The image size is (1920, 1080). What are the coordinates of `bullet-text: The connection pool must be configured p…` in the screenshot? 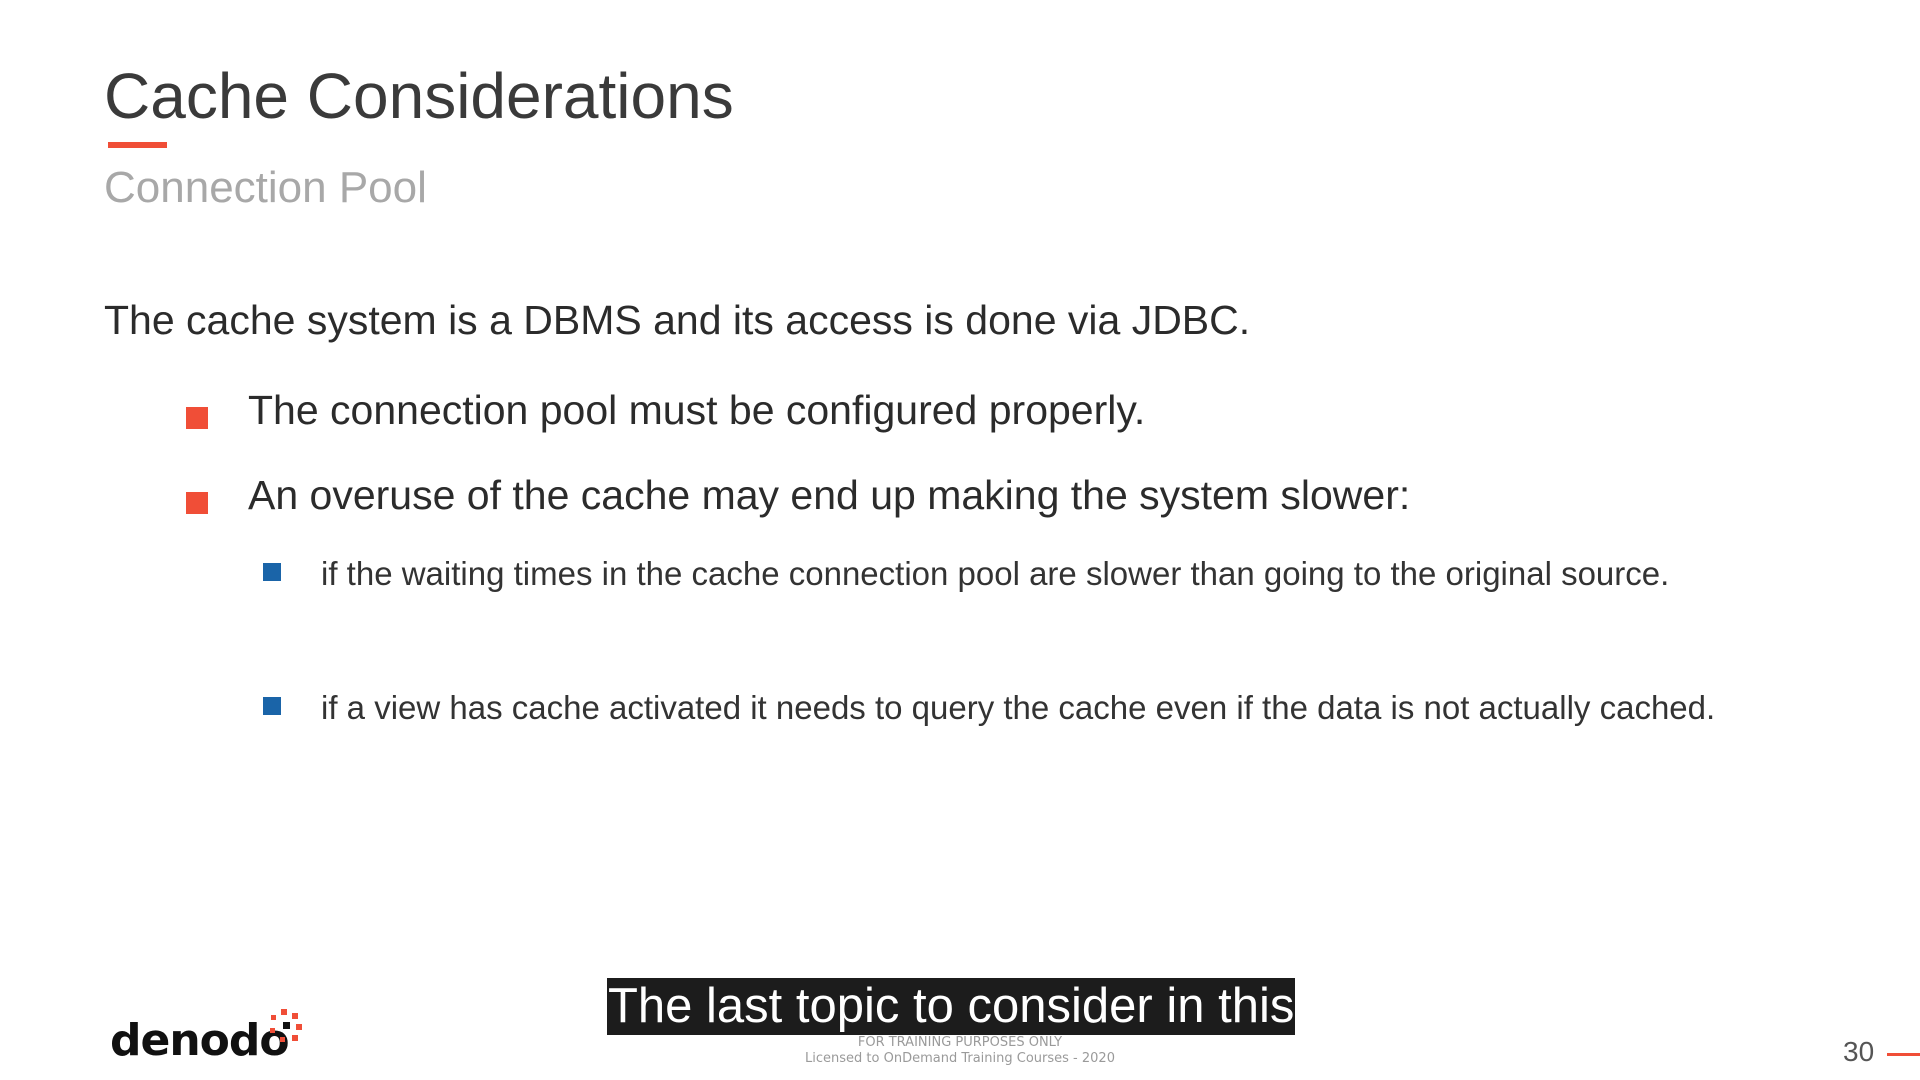 It's located at (697, 410).